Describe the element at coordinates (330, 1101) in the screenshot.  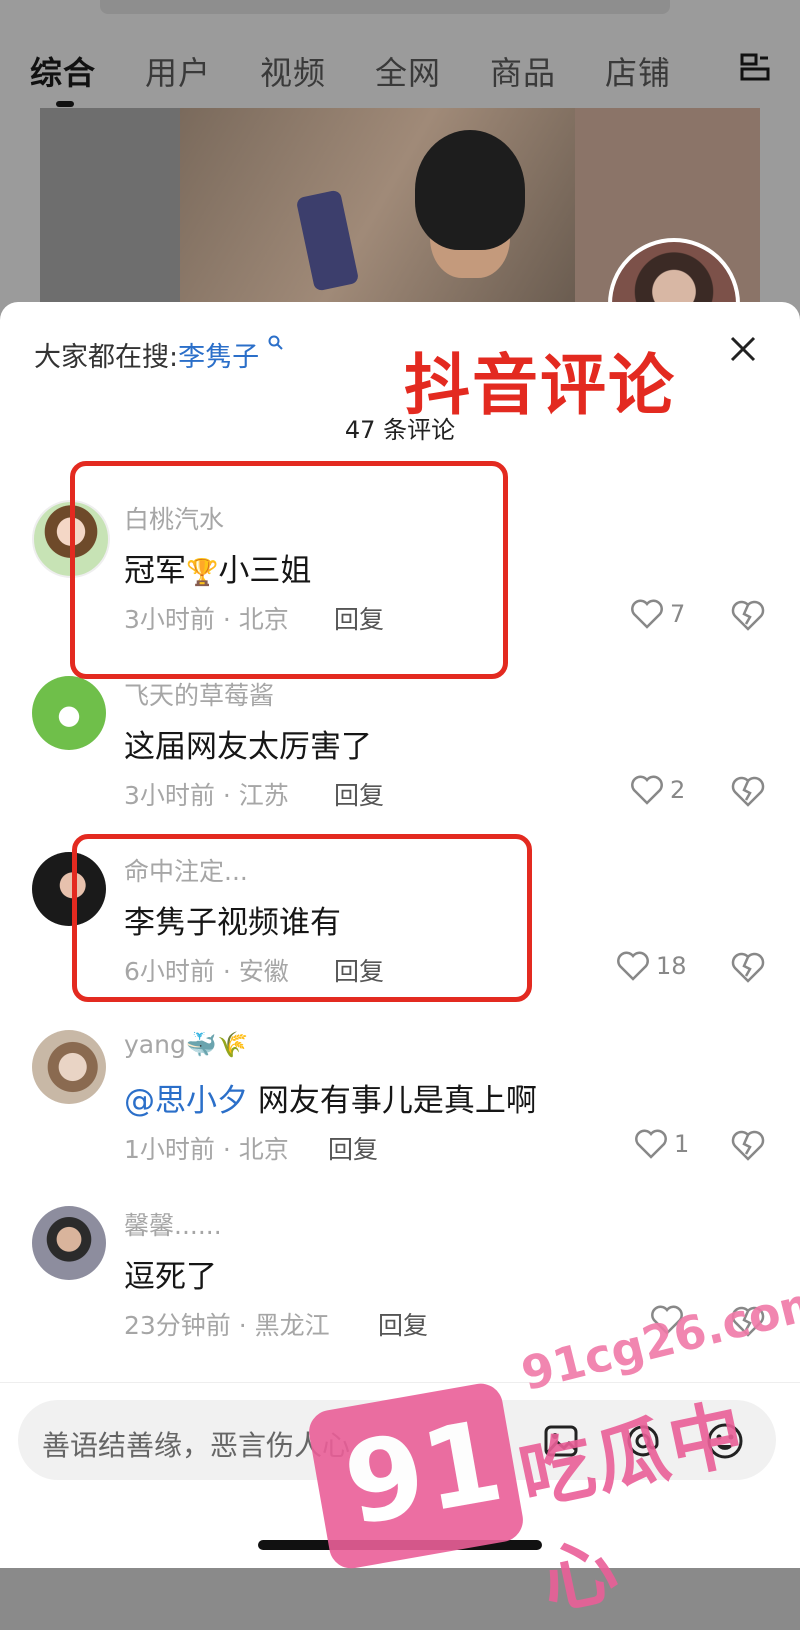
I see `comment-text: @思小夕 网友有事儿是真上啊` at that location.